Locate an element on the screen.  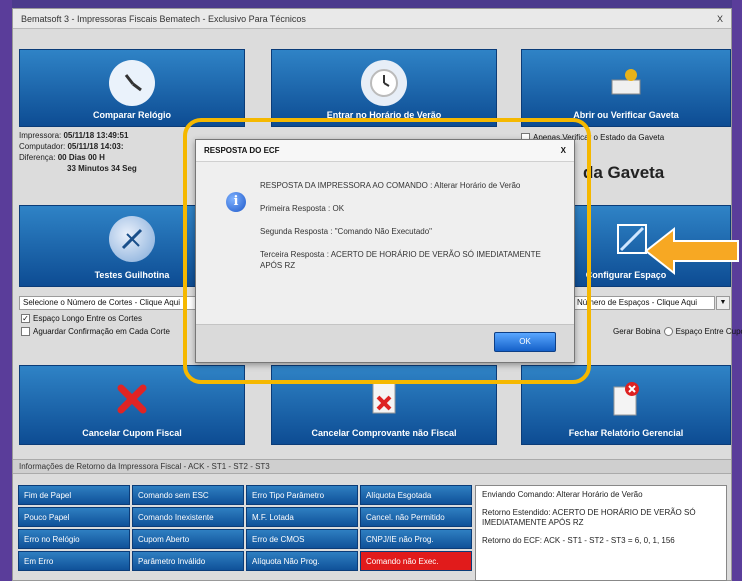
left-frame is located at coordinates (6, 290).